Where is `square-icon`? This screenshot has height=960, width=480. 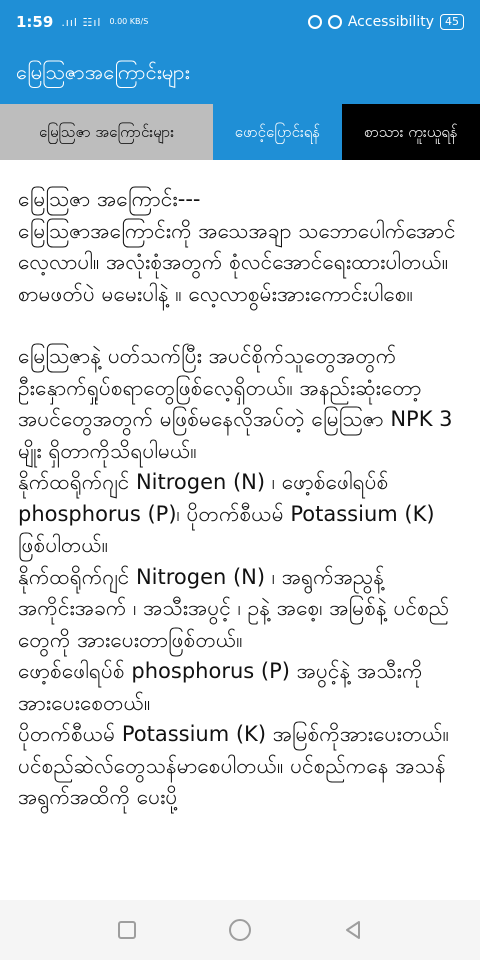
square-icon is located at coordinates (126, 930).